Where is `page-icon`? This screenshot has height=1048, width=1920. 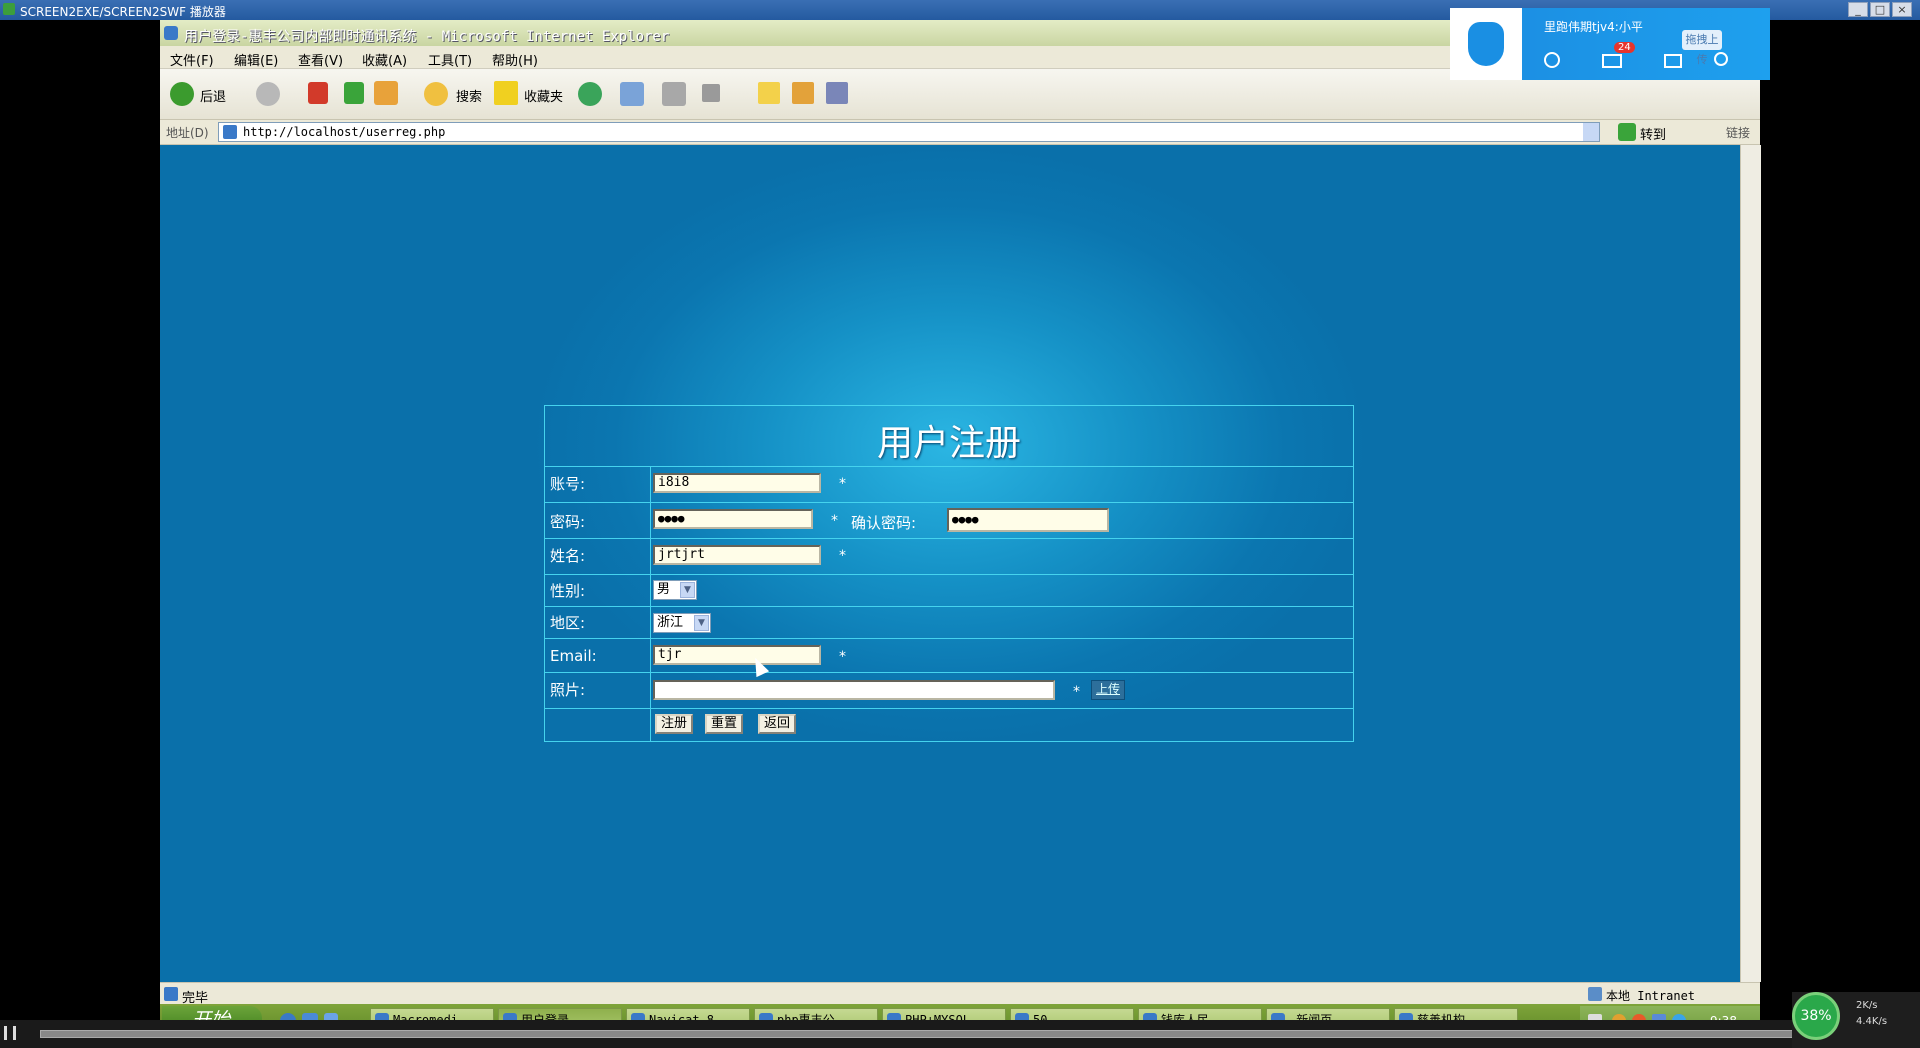 page-icon is located at coordinates (230, 132).